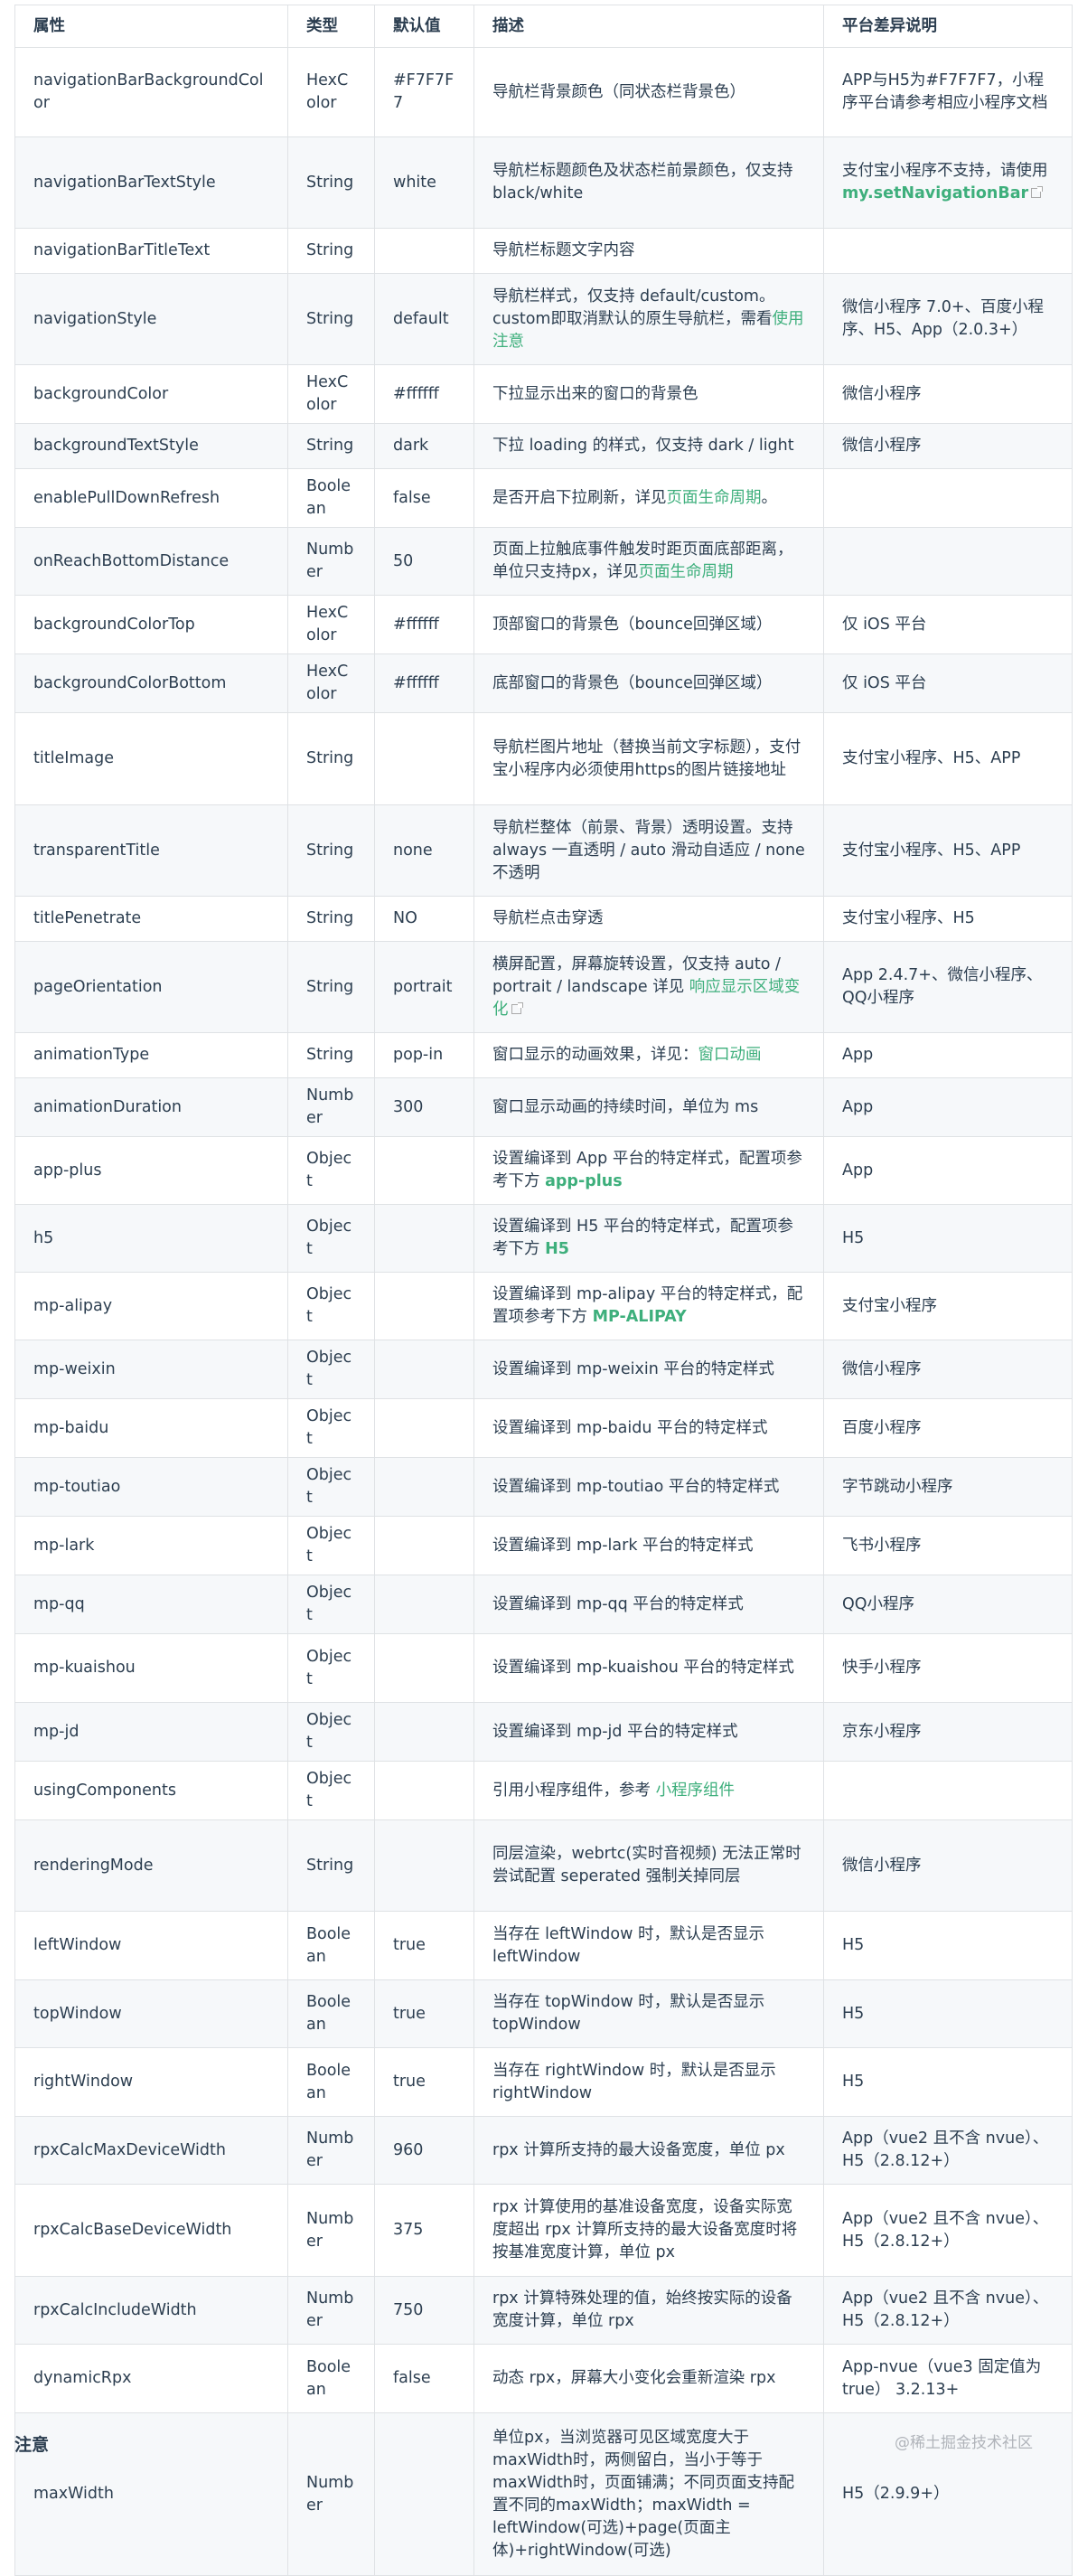 The image size is (1078, 2576). I want to click on cell-platform: 支付宝小程序、H5、APP, so click(948, 759).